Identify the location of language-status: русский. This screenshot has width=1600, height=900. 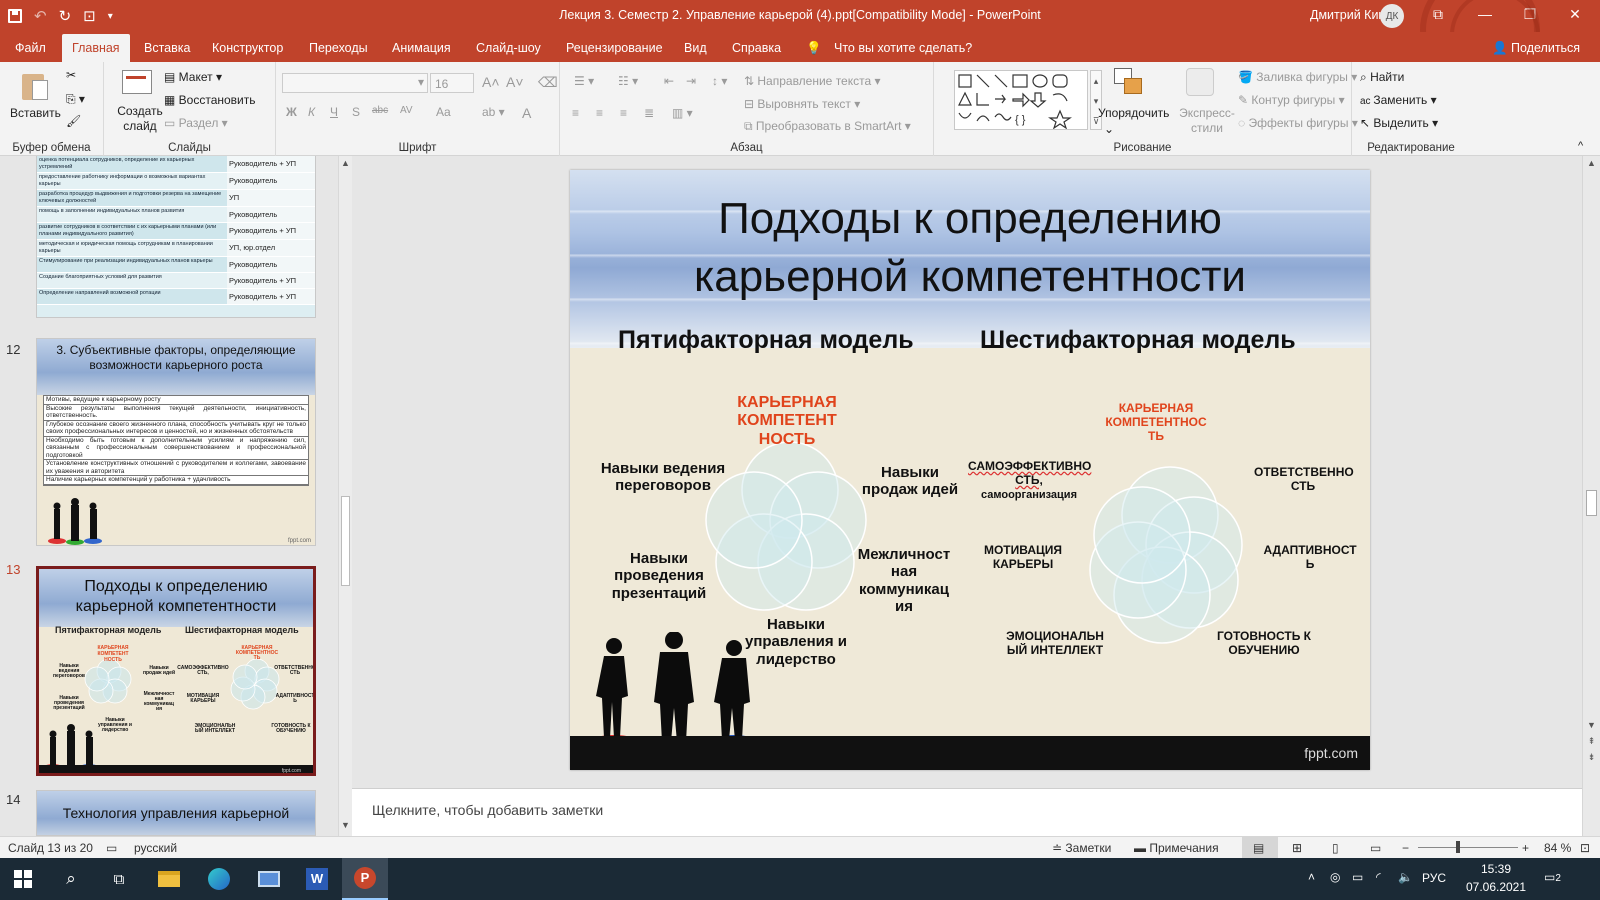
(155, 848).